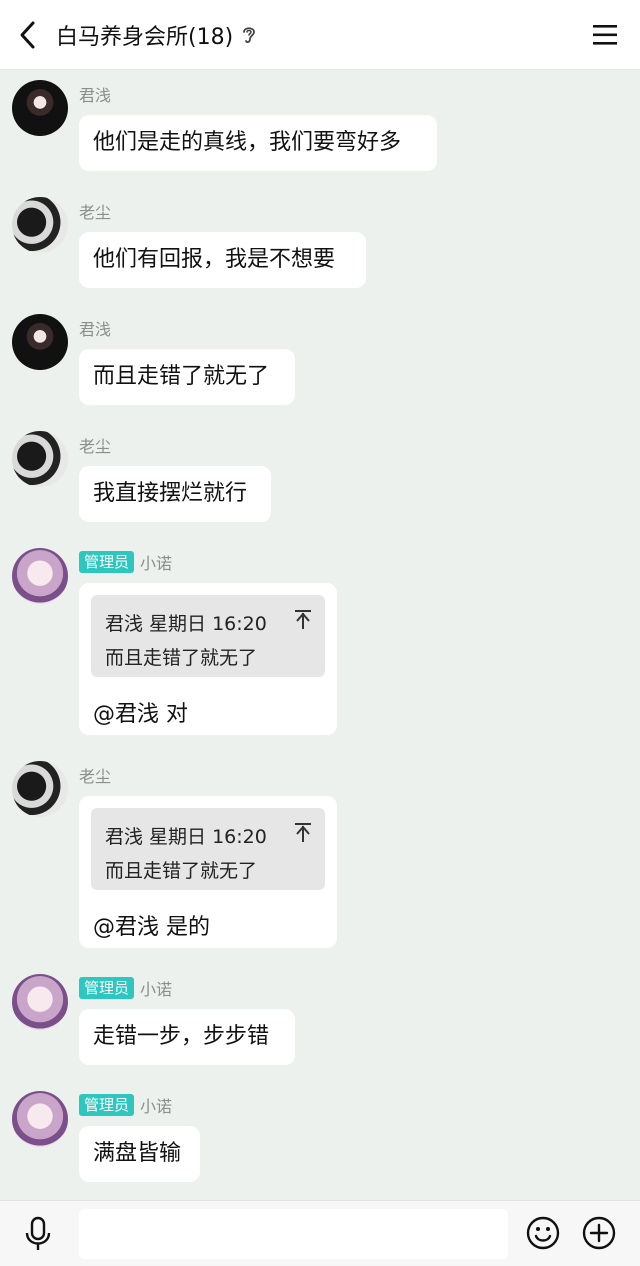  I want to click on message-item: 君浅 而且走错了就无了, so click(320, 364).